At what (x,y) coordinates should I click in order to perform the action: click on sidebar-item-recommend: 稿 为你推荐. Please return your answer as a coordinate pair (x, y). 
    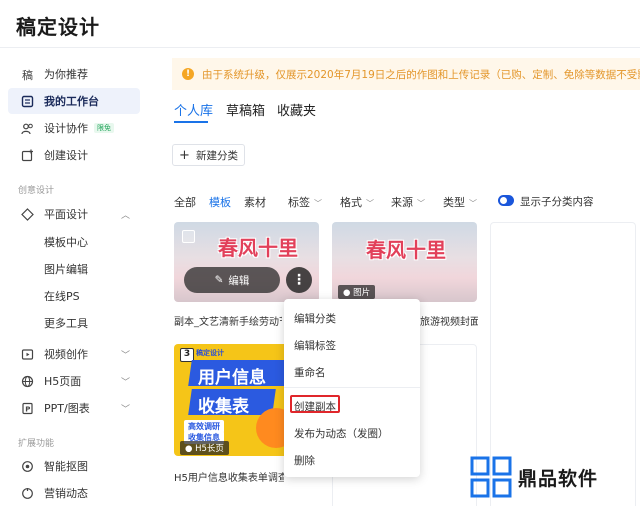
    Looking at the image, I should click on (74, 74).